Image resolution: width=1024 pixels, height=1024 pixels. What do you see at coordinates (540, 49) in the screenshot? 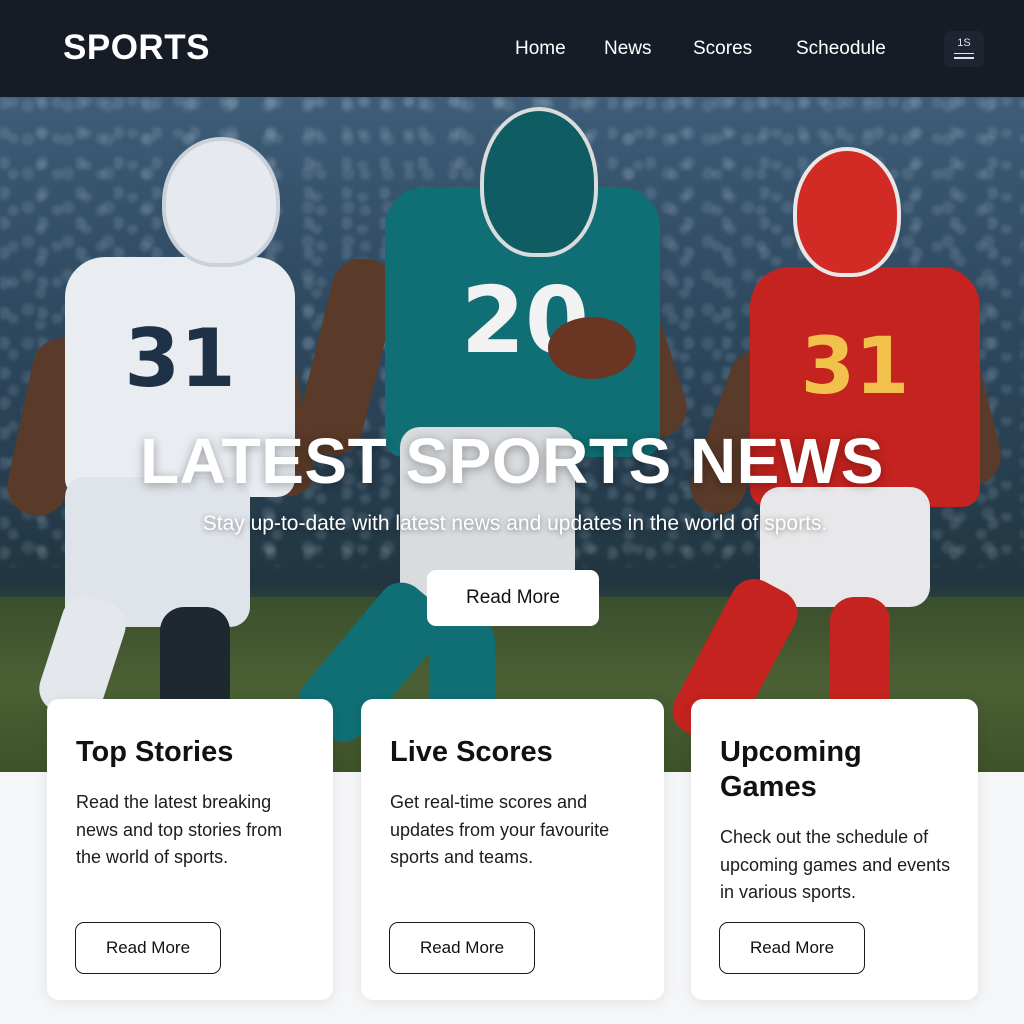
I see `nav-link-home: Home` at bounding box center [540, 49].